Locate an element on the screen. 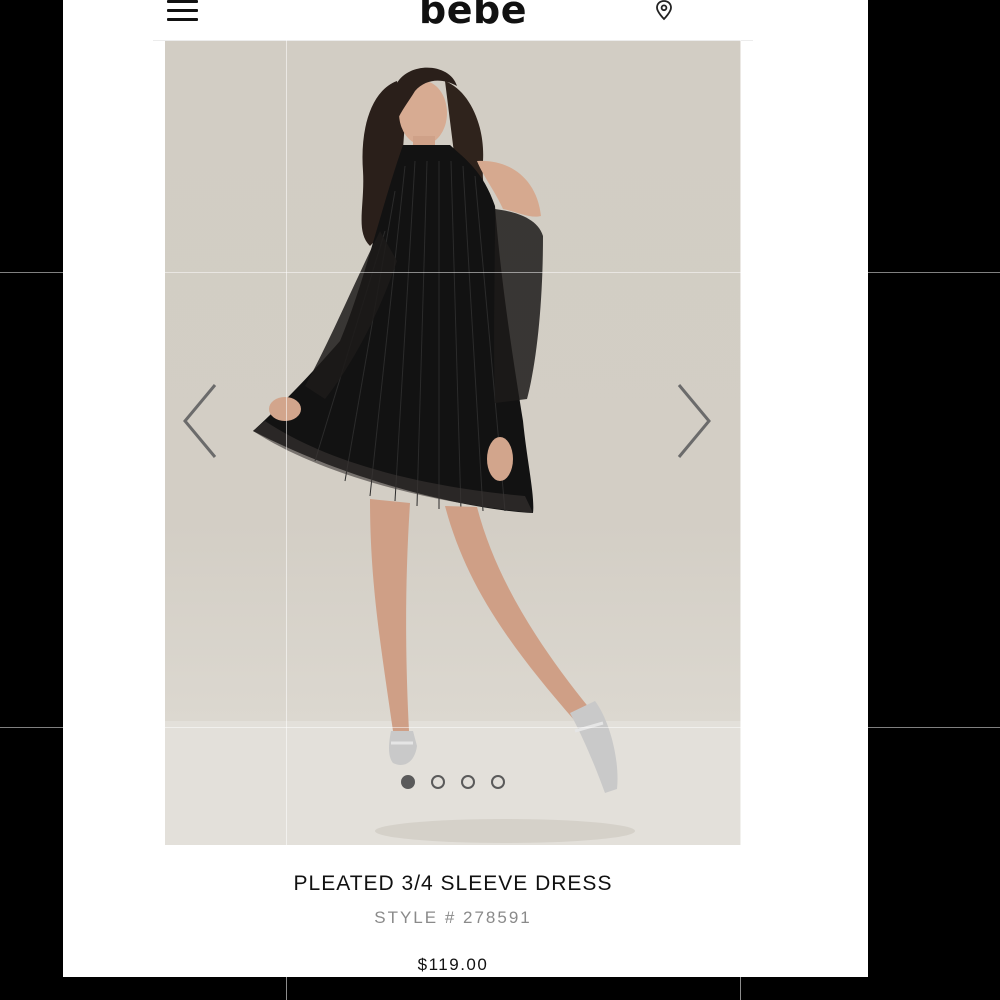 This screenshot has height=1000, width=1000. carousel-pagination is located at coordinates (461, 785).